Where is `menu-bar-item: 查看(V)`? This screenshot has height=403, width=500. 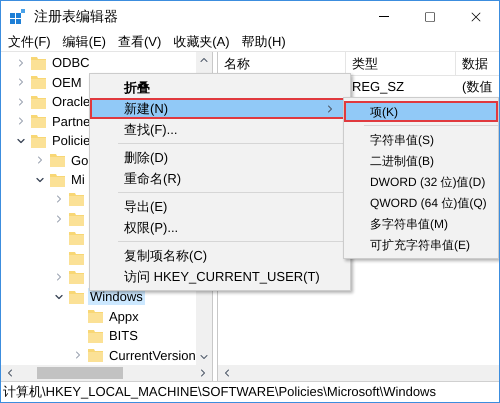
menu-bar-item: 查看(V) is located at coordinates (139, 42).